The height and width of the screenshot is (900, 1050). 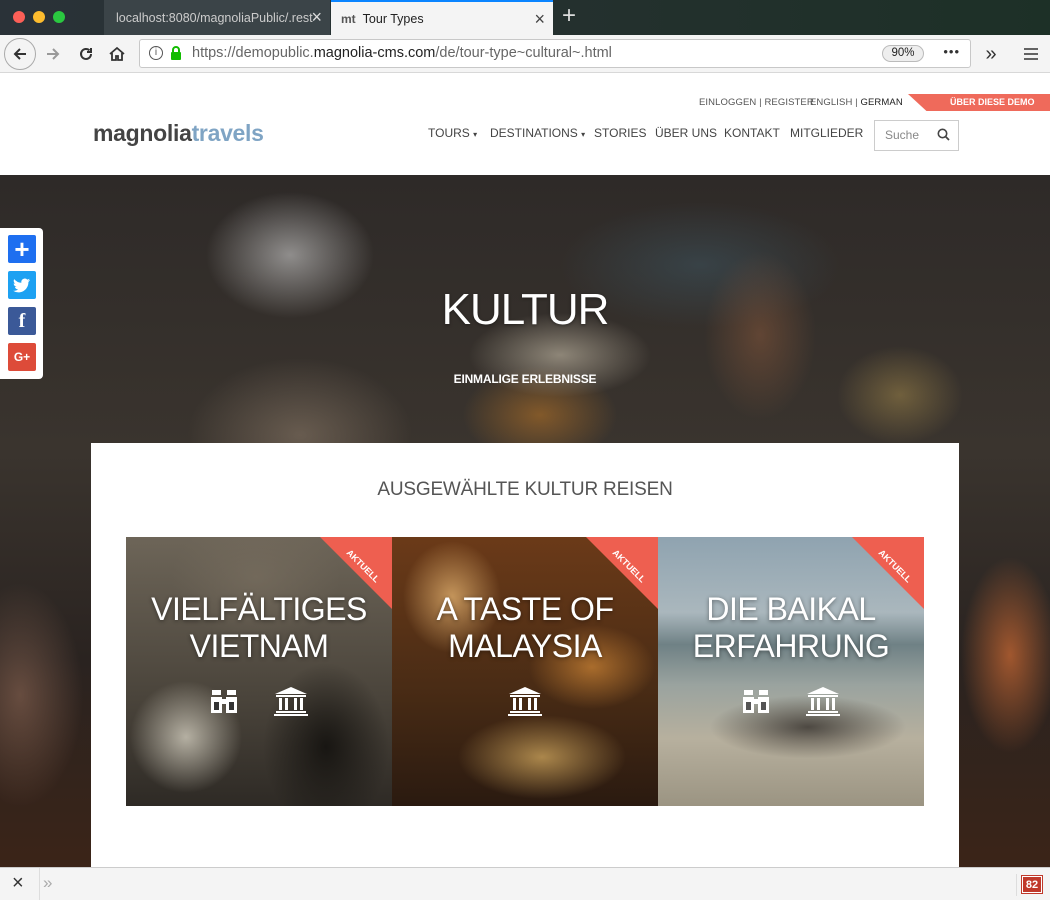 What do you see at coordinates (176, 55) in the screenshot?
I see `lock-icon` at bounding box center [176, 55].